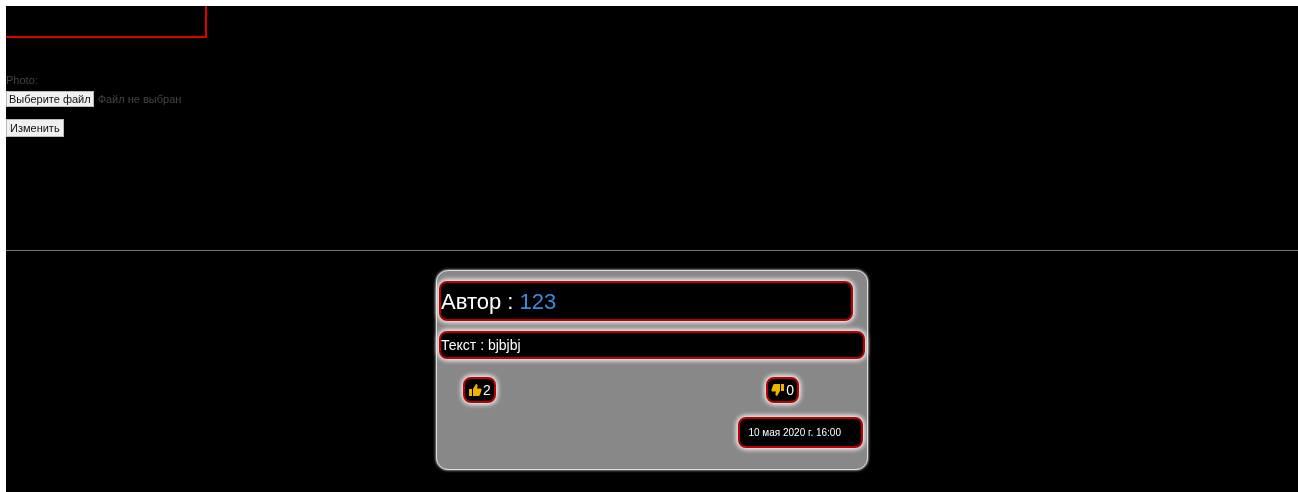 The width and height of the screenshot is (1298, 492). What do you see at coordinates (652, 345) in the screenshot?
I see `comment-text: Текст : bjbjbj` at bounding box center [652, 345].